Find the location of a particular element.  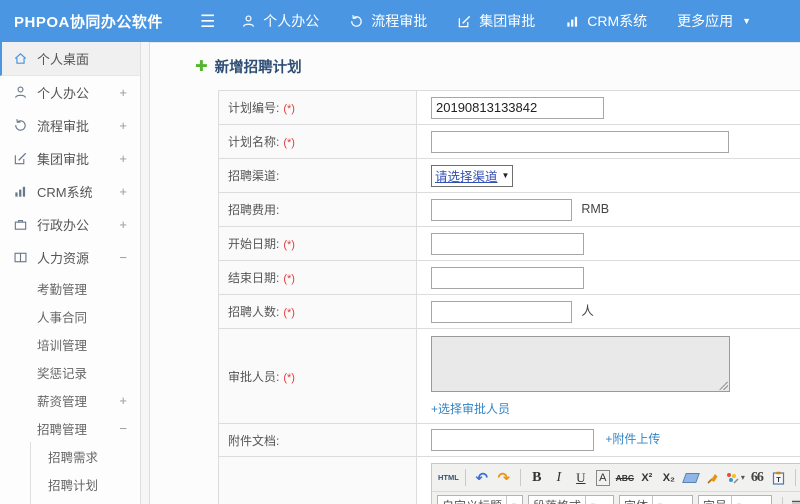

sidebar-item-salary-mgmt: 薪资管理 + is located at coordinates (70, 400).